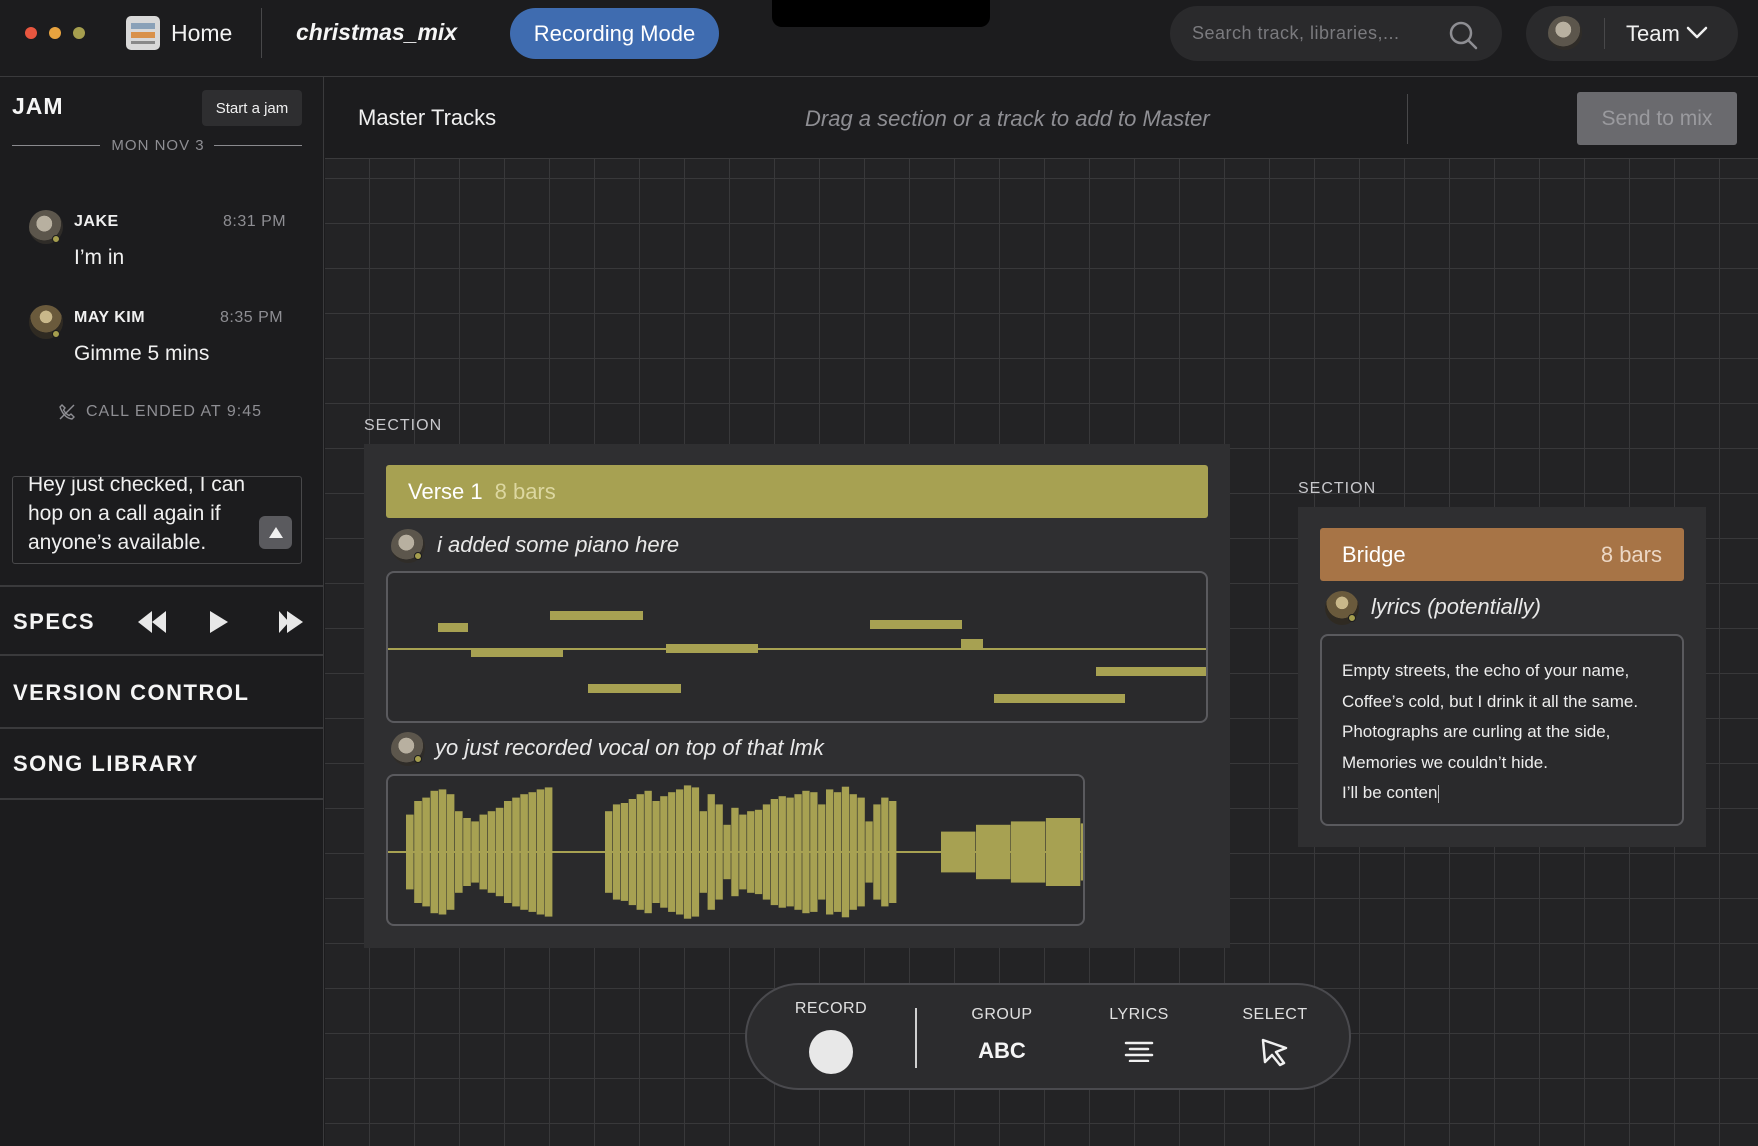 The width and height of the screenshot is (1758, 1146). Describe the element at coordinates (67, 412) in the screenshot. I see `phone-off-icon` at that location.